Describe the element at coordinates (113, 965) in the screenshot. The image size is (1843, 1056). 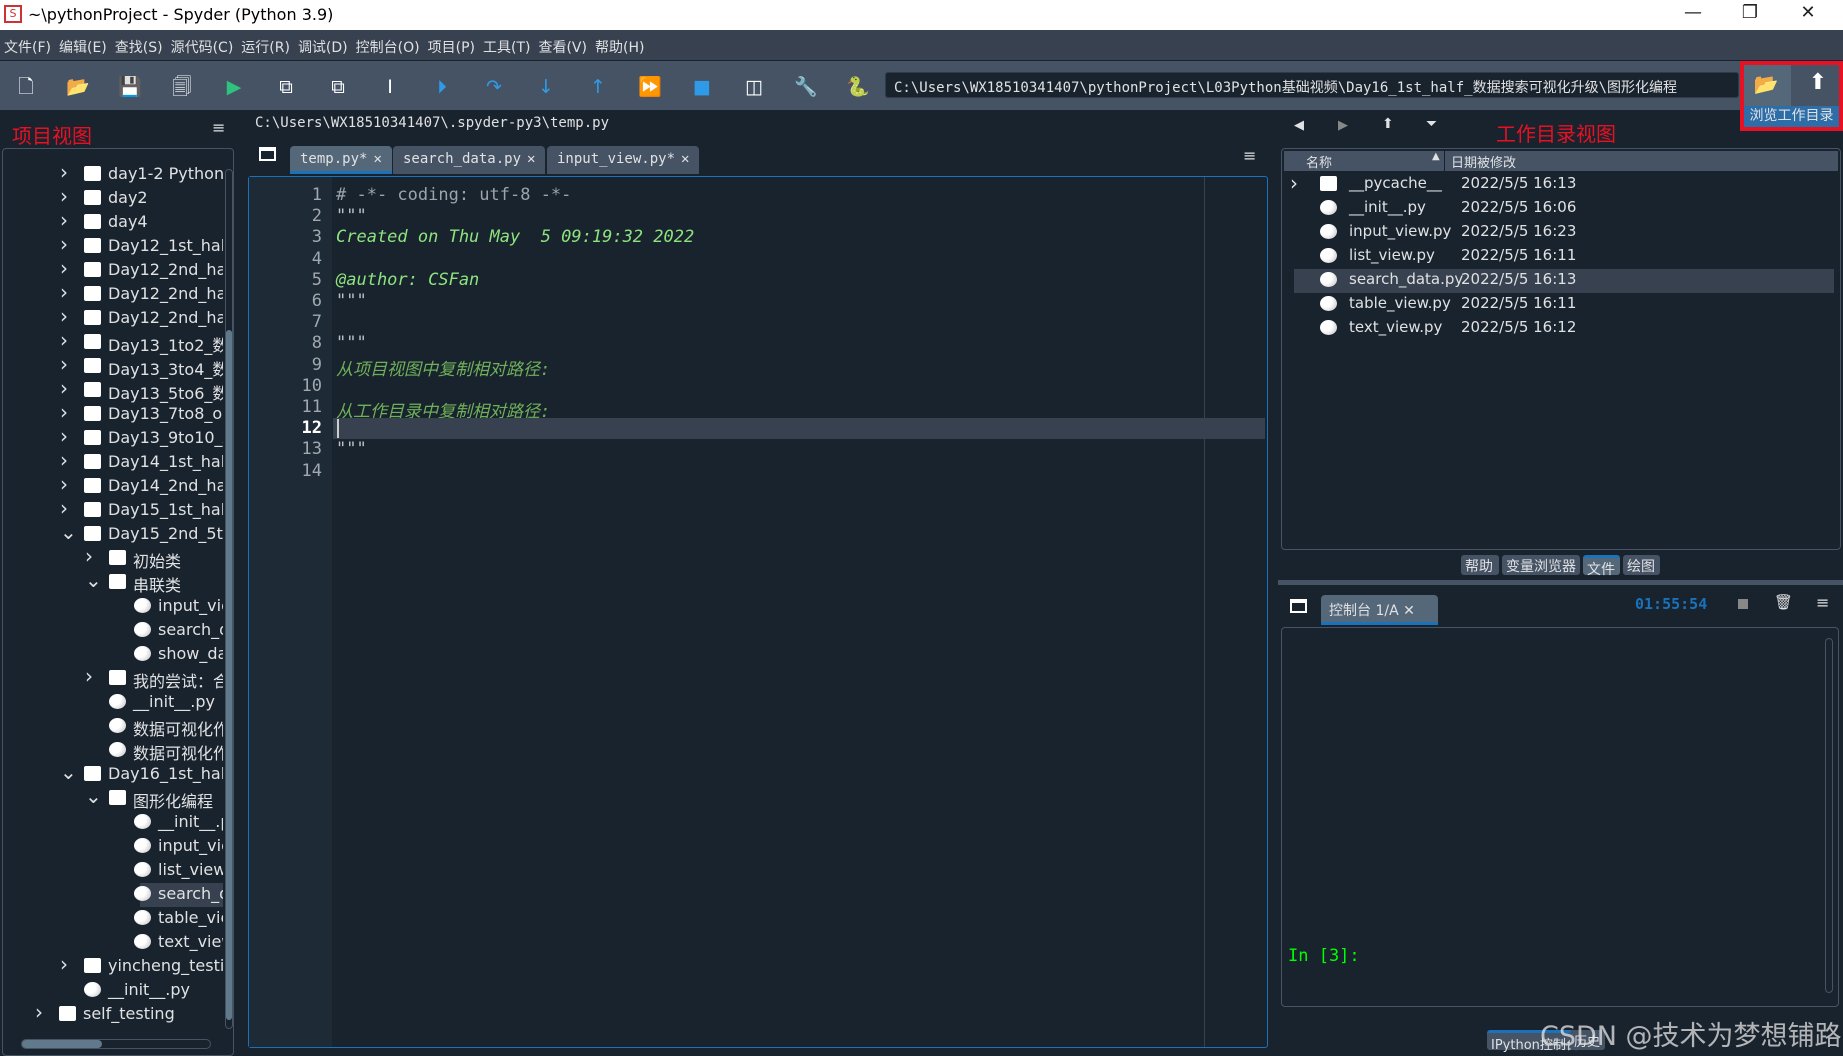
I see `tree-item: › yincheng_testin` at that location.